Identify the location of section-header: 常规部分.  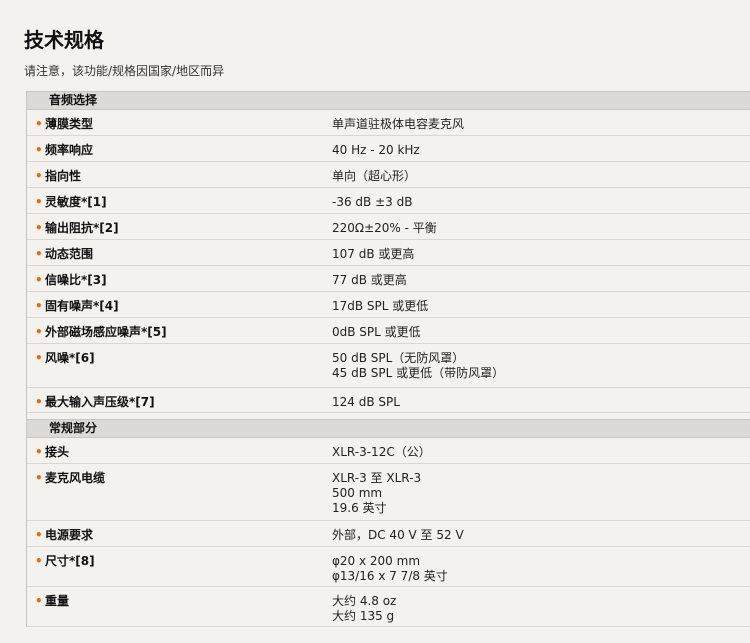
(388, 428).